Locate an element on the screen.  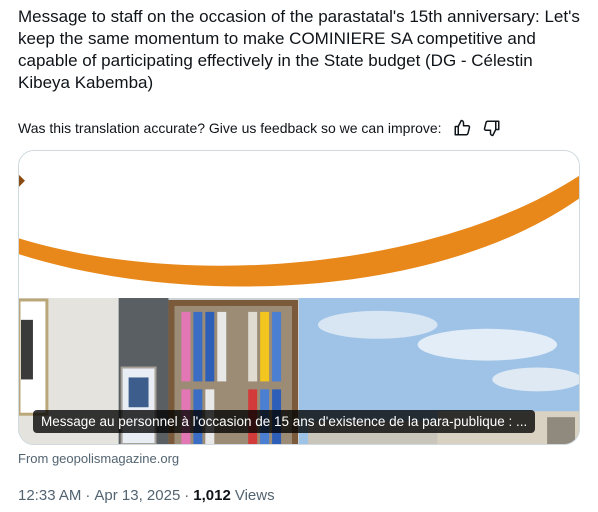
tweet-meta: 12:33 AM · Apr 13, 2025 · 1,012 Views is located at coordinates (146, 495).